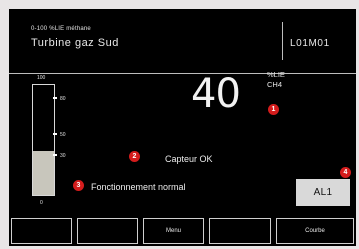  I want to click on callout-badge-1: 1, so click(273, 109).